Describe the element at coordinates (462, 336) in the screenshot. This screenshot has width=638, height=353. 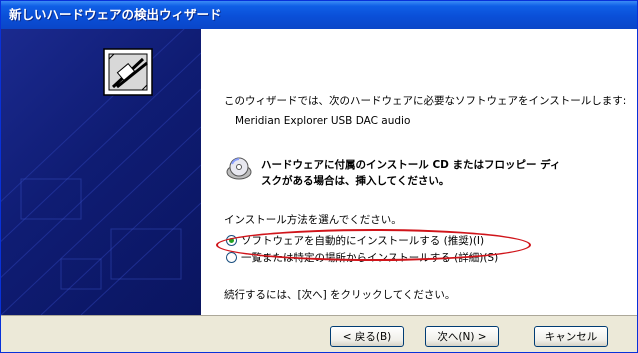
I see `next-button: 次へ(N) >` at that location.